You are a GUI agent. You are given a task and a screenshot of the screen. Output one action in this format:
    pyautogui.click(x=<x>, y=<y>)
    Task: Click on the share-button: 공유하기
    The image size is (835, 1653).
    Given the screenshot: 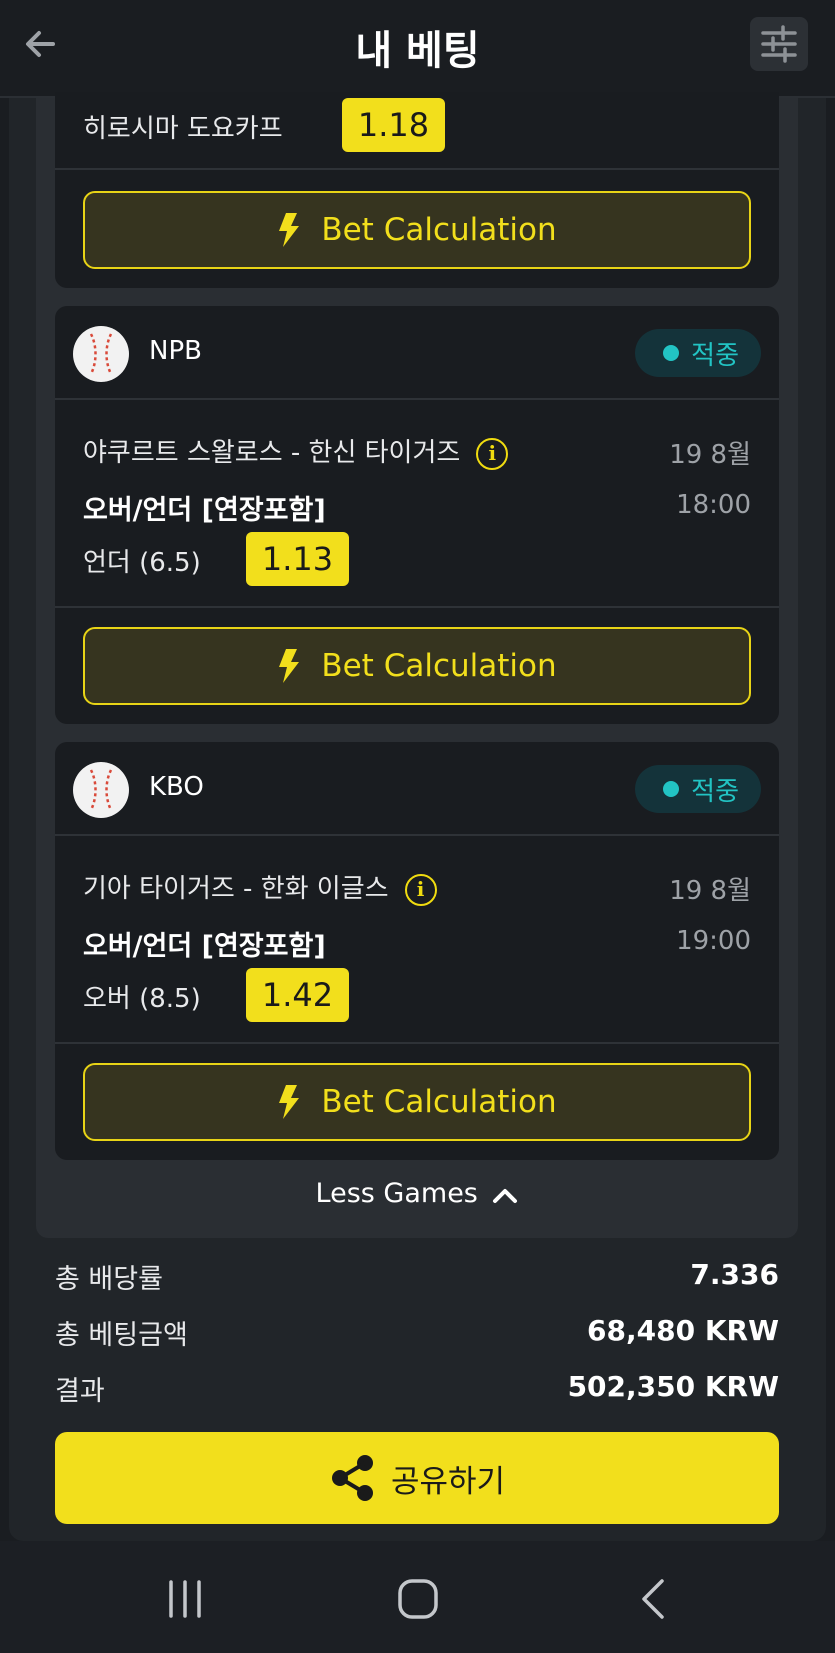 What is the action you would take?
    pyautogui.click(x=417, y=1478)
    